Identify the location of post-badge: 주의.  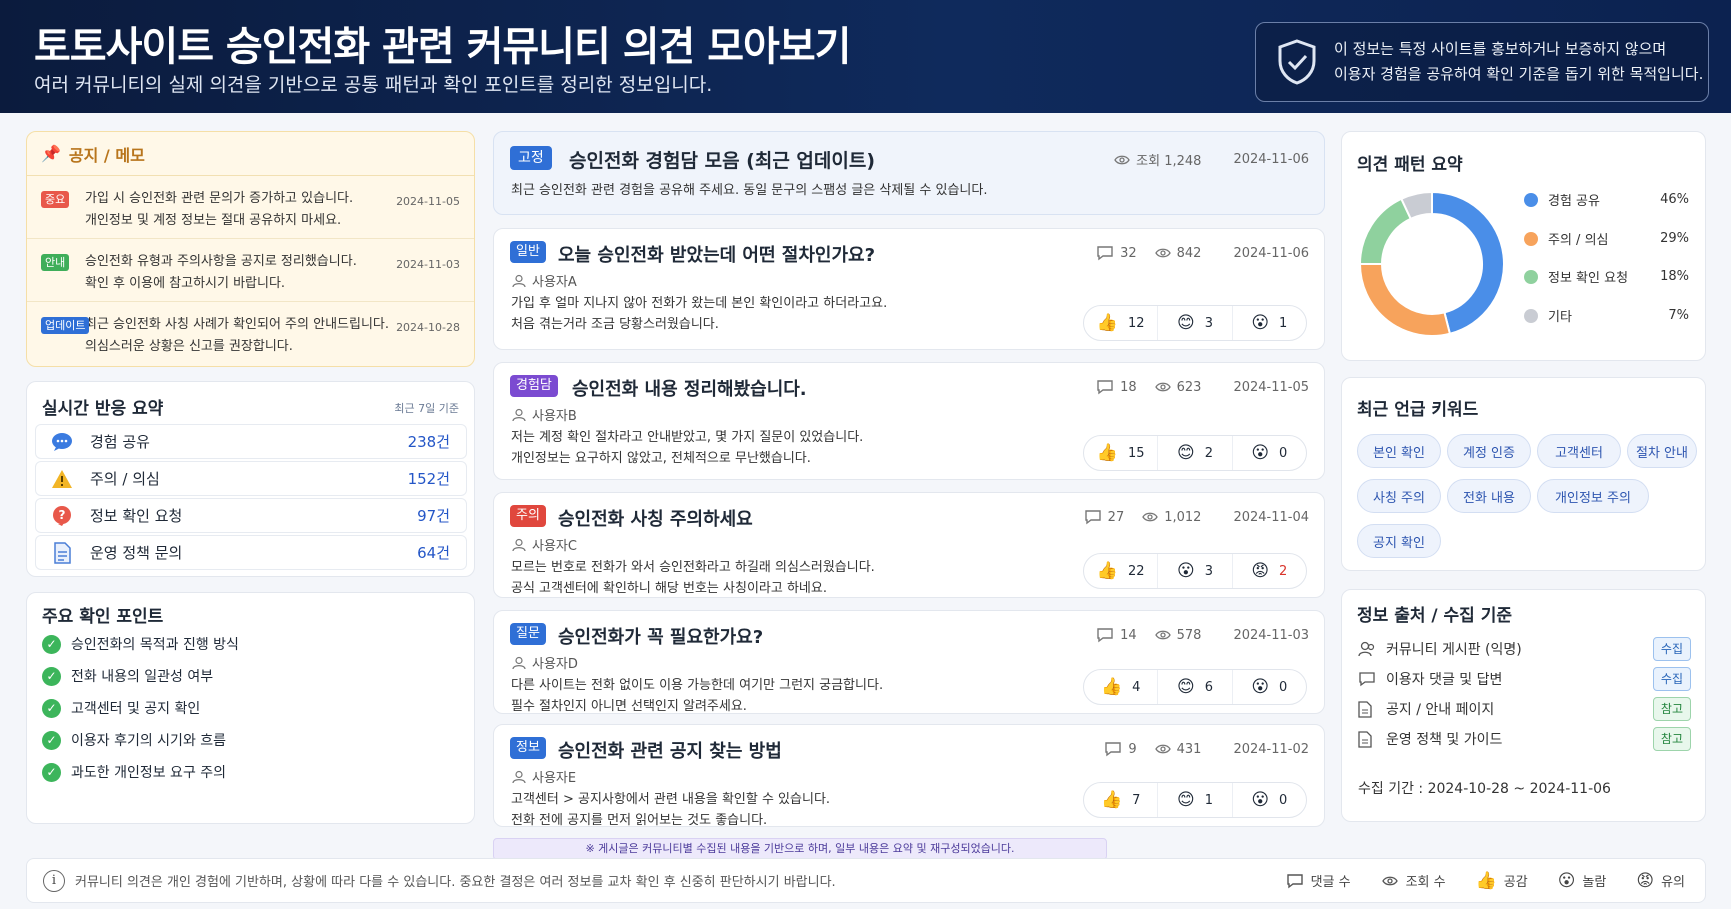
(528, 516).